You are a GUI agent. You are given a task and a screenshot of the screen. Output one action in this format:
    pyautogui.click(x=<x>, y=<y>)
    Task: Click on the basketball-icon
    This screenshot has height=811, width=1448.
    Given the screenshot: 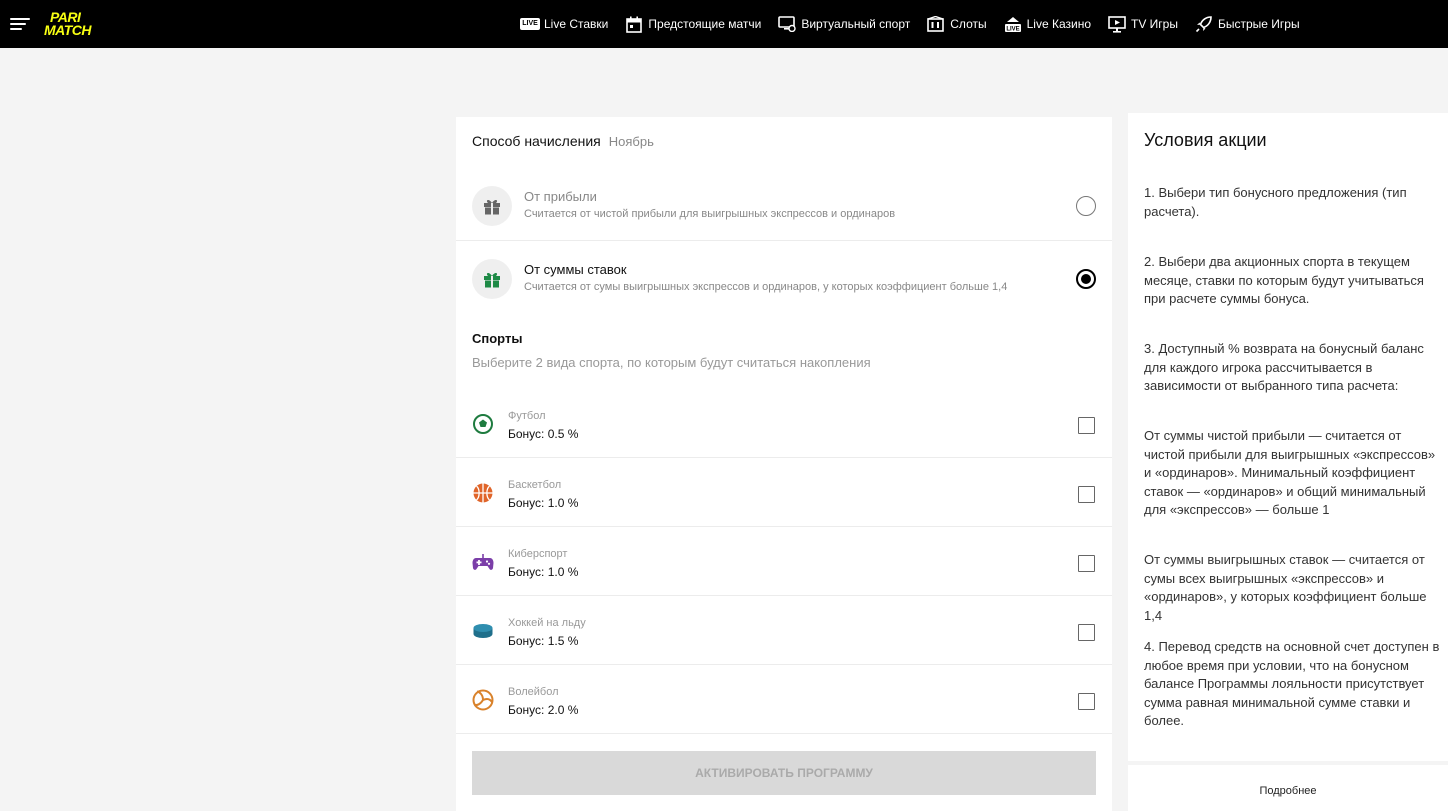 What is the action you would take?
    pyautogui.click(x=483, y=493)
    